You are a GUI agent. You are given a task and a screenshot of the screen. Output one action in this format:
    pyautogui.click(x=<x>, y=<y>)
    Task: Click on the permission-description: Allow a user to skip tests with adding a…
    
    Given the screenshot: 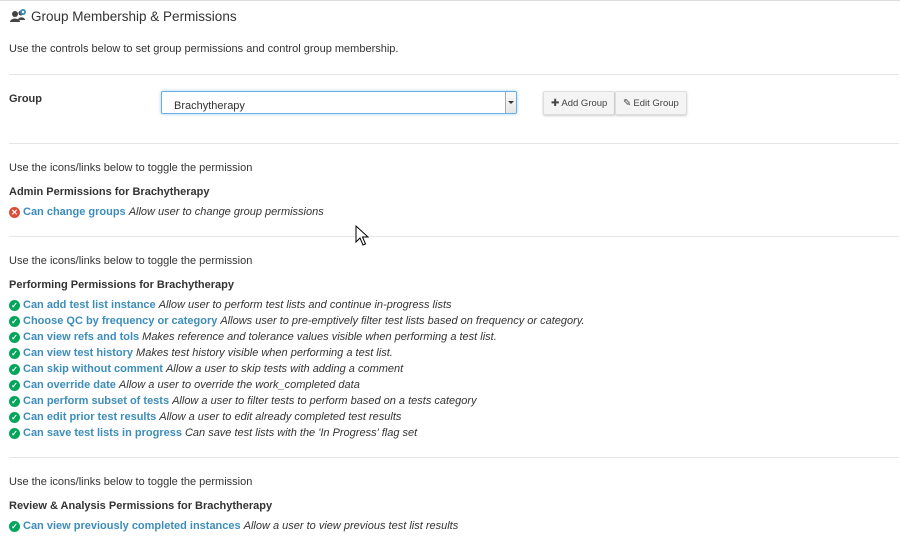 What is the action you would take?
    pyautogui.click(x=284, y=369)
    